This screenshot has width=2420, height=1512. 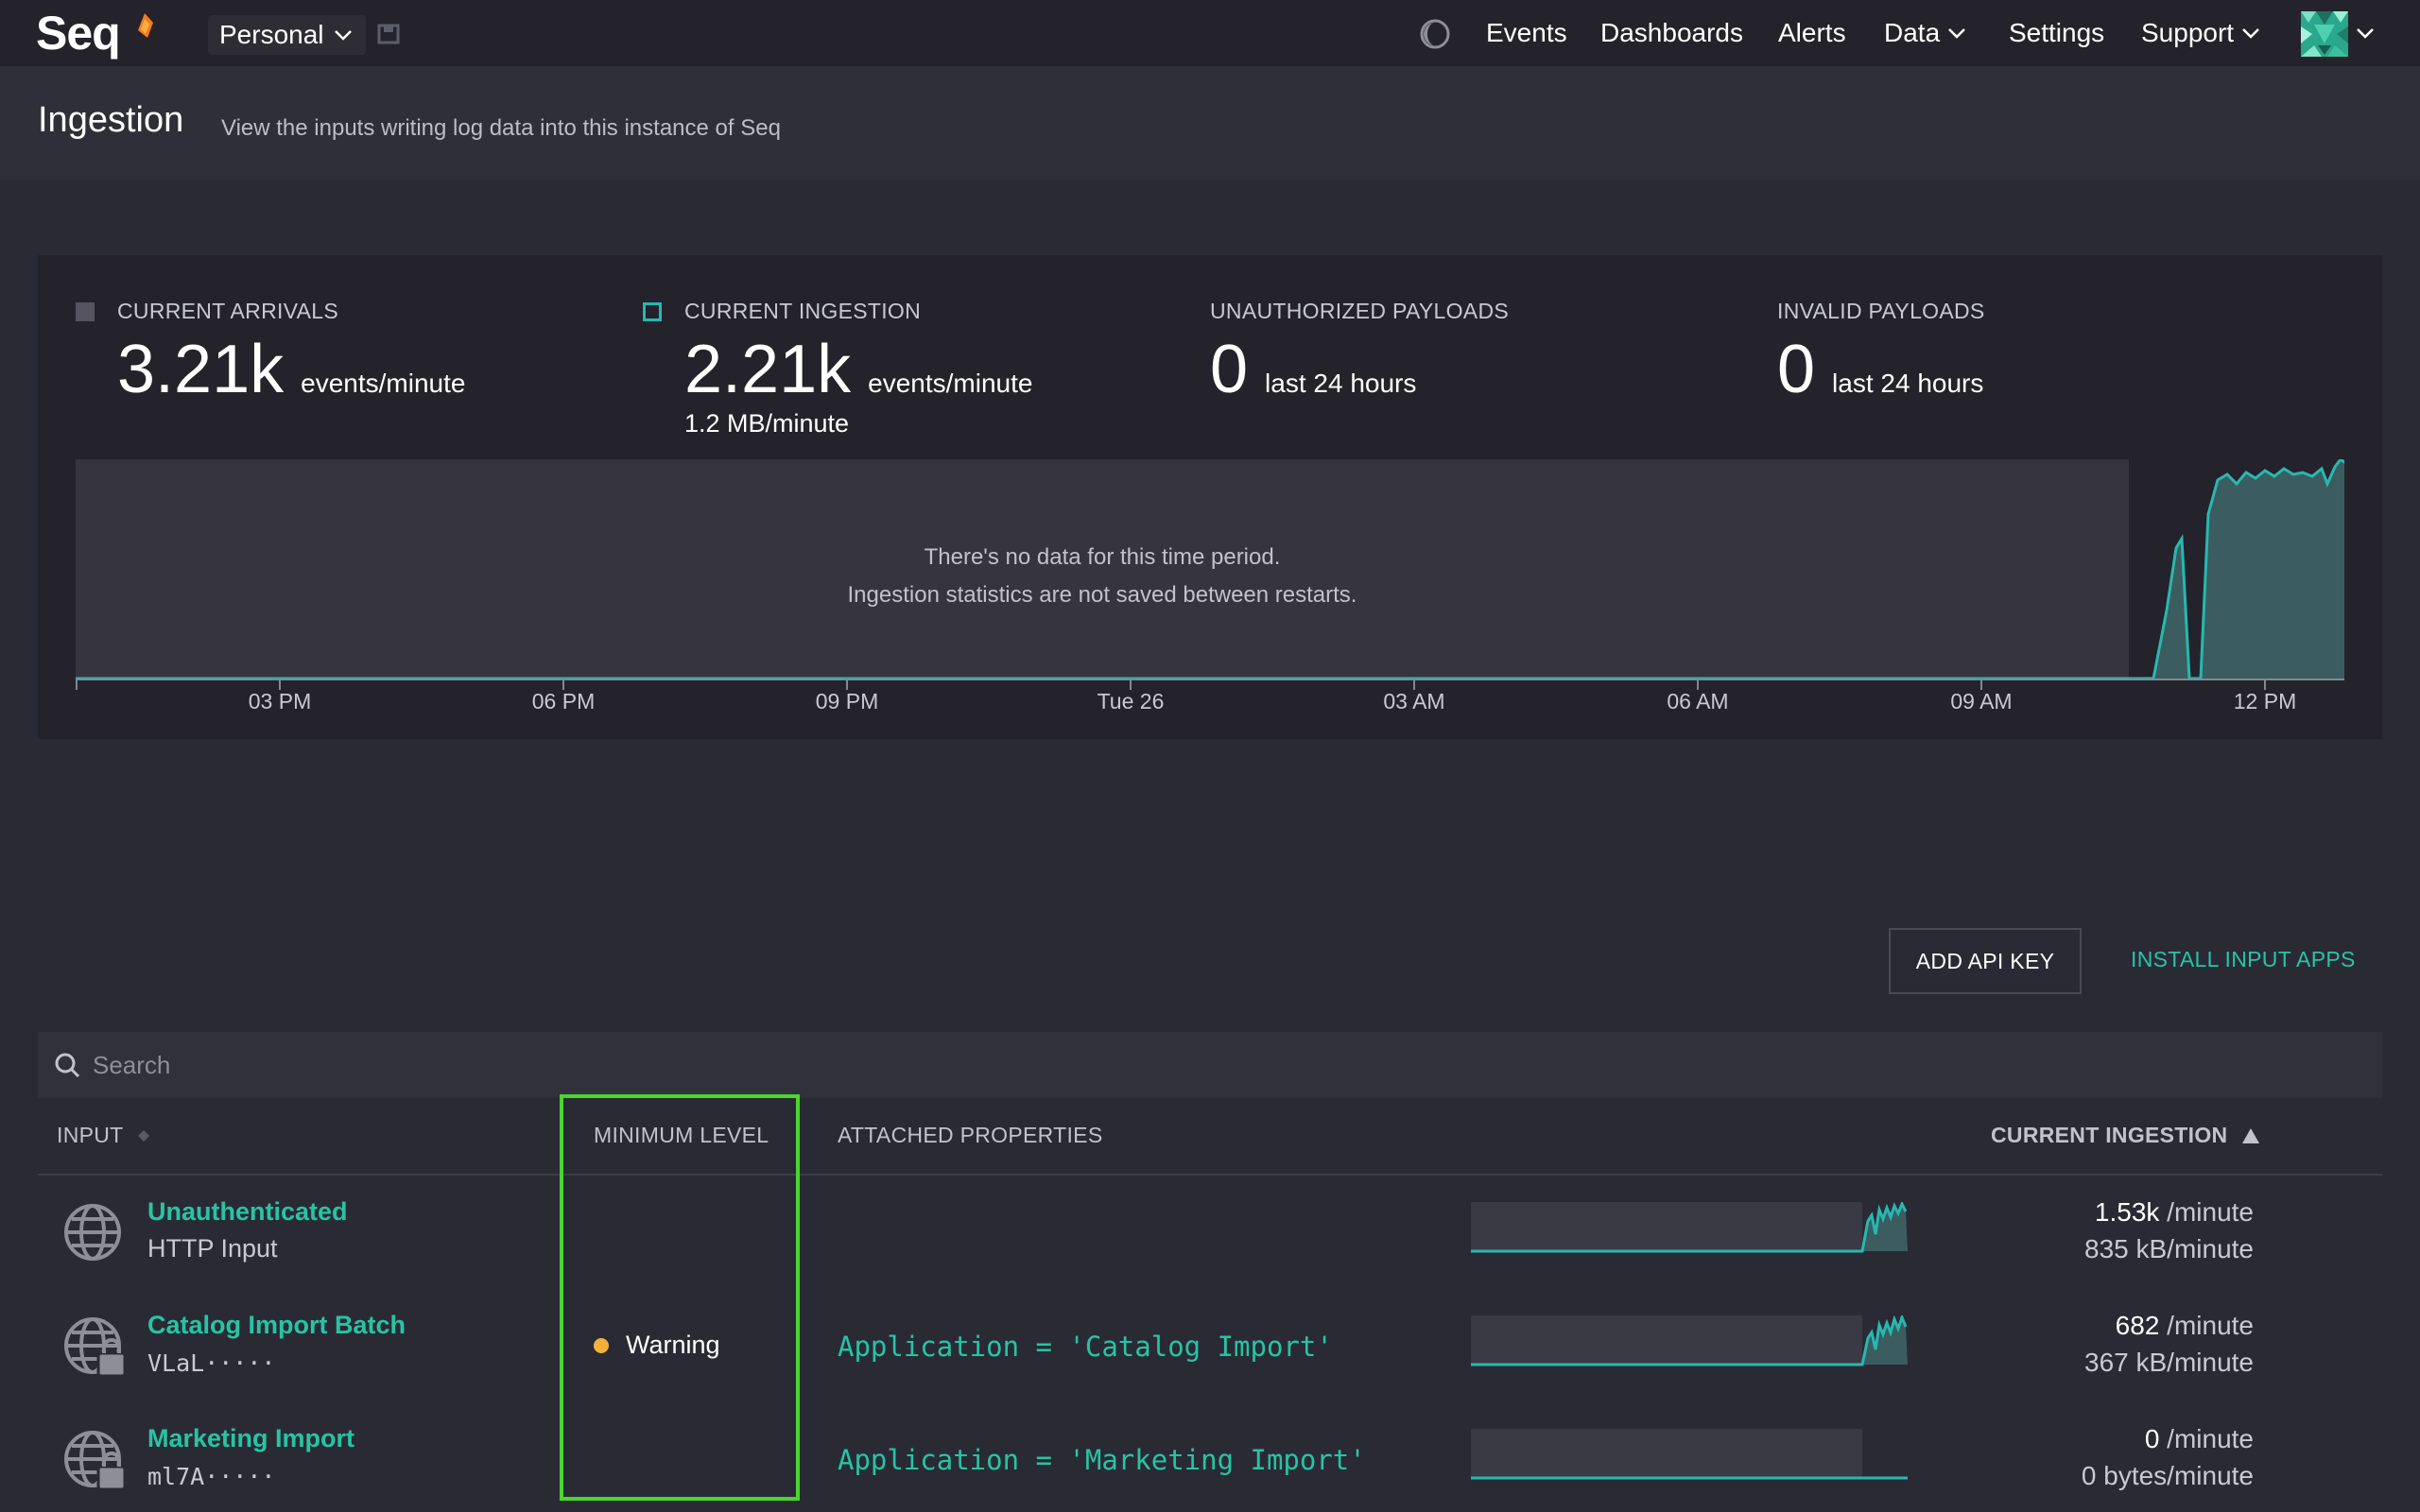 What do you see at coordinates (803, 311) in the screenshot?
I see `stat-label: CURRENT INGESTION` at bounding box center [803, 311].